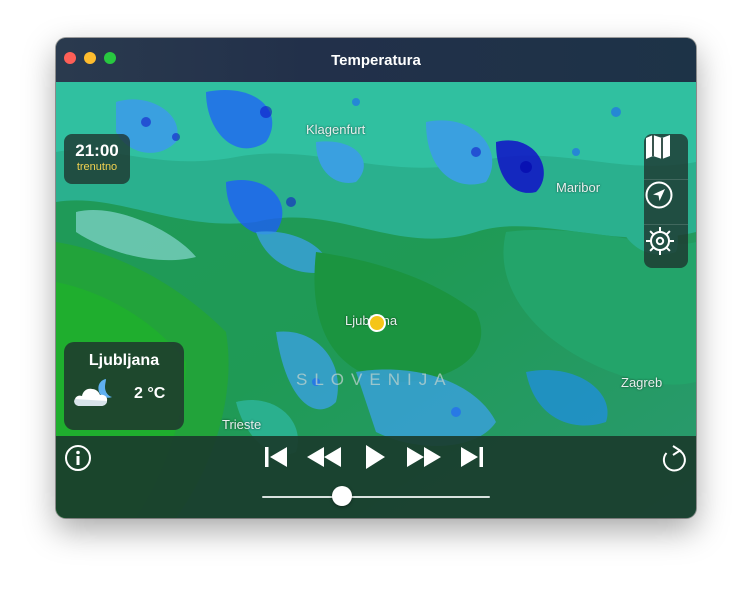  I want to click on timeline-track, so click(376, 497).